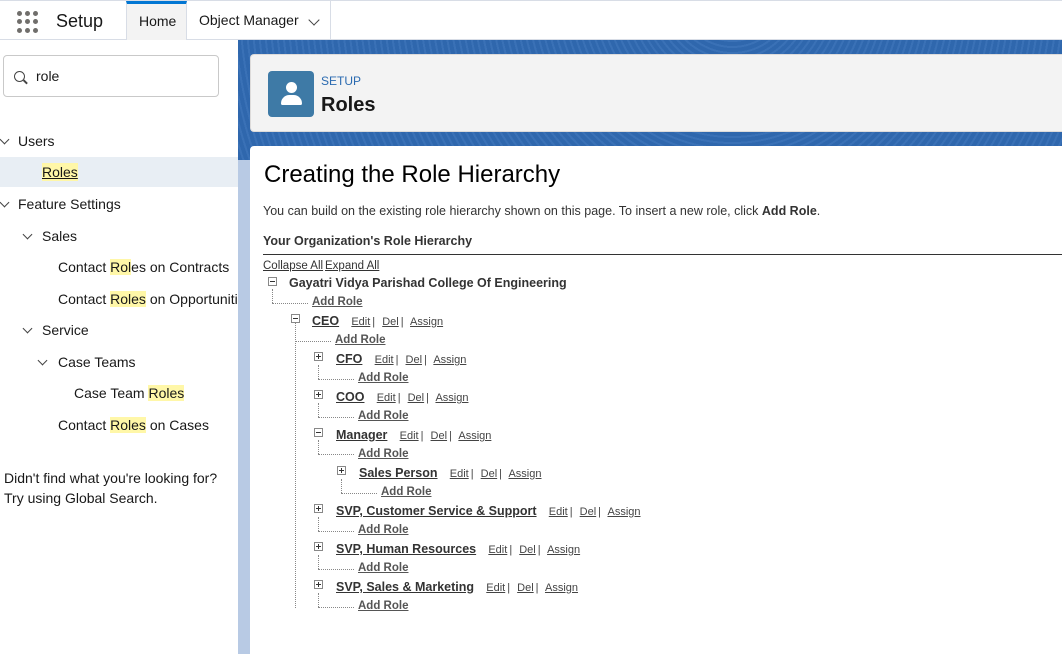  What do you see at coordinates (402, 397) in the screenshot?
I see `tree-node-coo: COO Edit | Del | Assign` at bounding box center [402, 397].